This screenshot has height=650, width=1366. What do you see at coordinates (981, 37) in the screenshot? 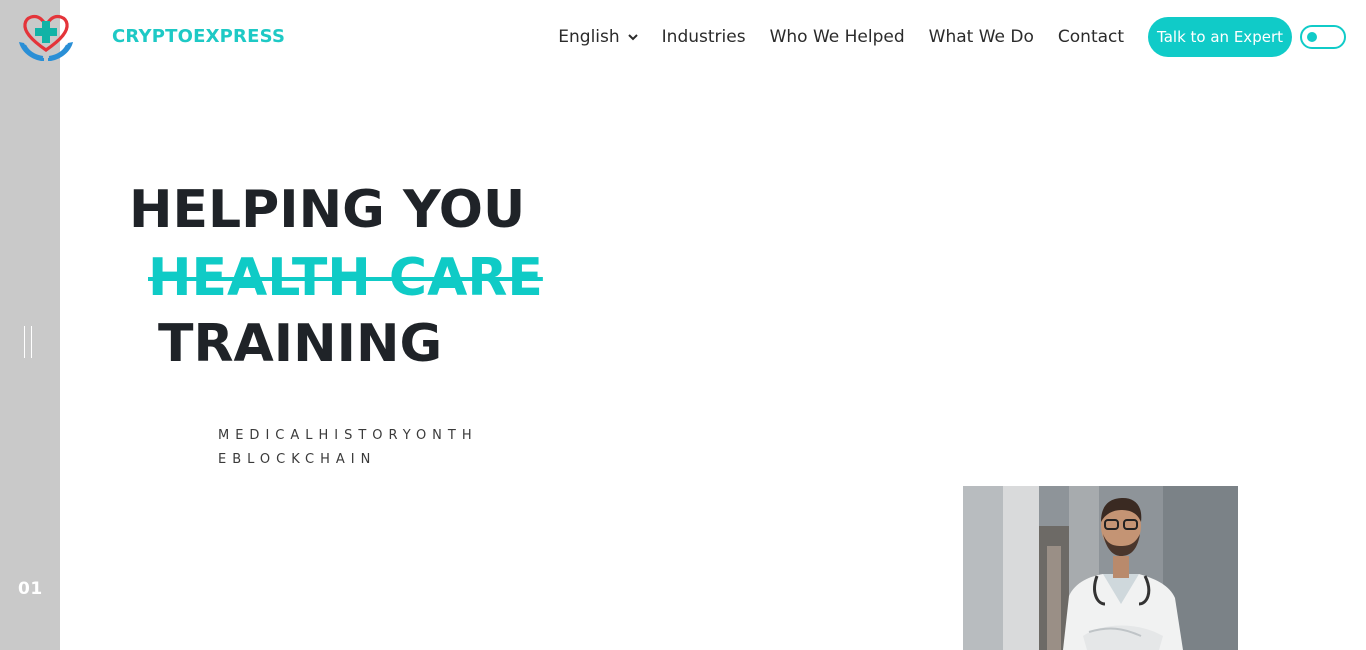
I see `nav-what-we-do: What We Do` at bounding box center [981, 37].